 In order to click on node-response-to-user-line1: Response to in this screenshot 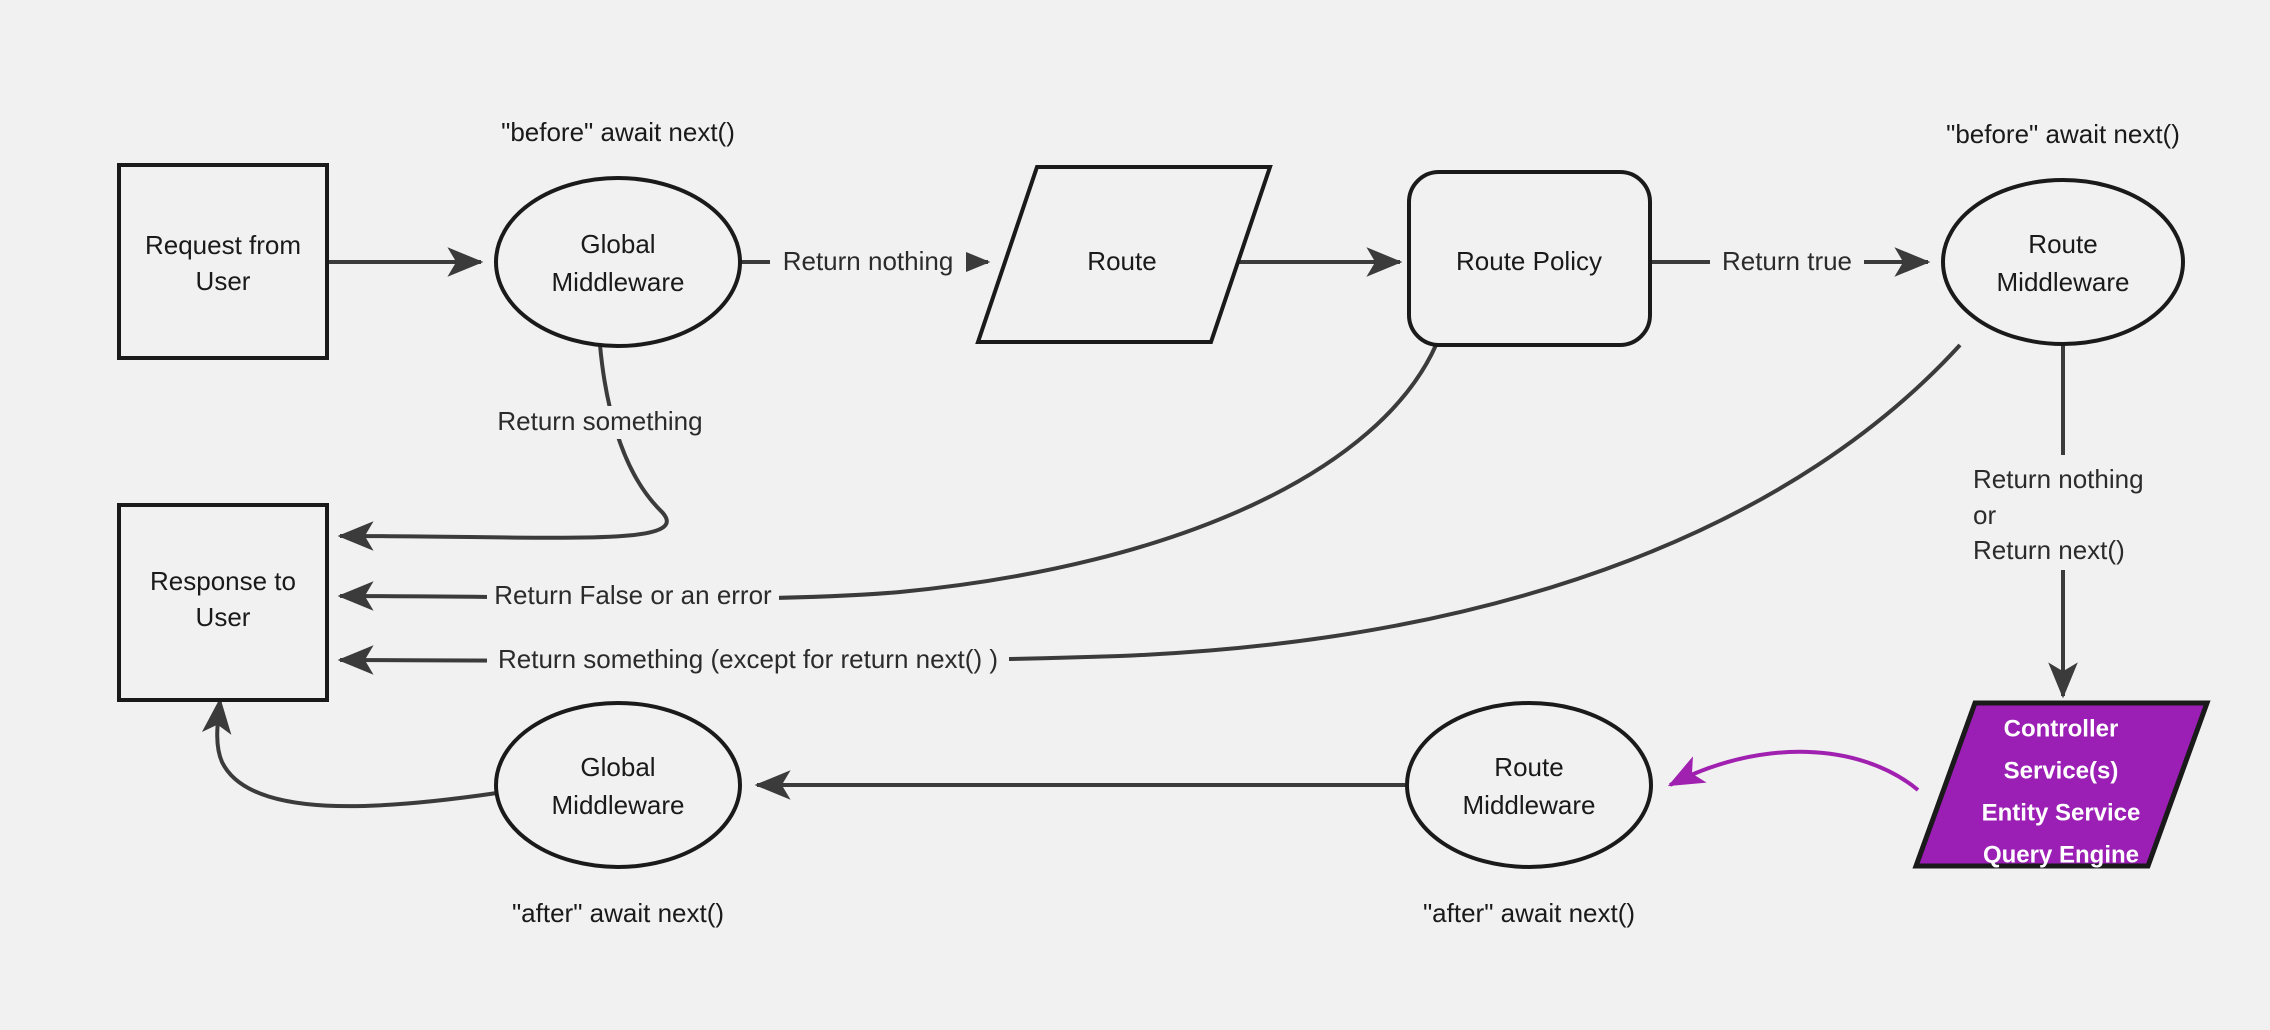, I will do `click(223, 581)`.